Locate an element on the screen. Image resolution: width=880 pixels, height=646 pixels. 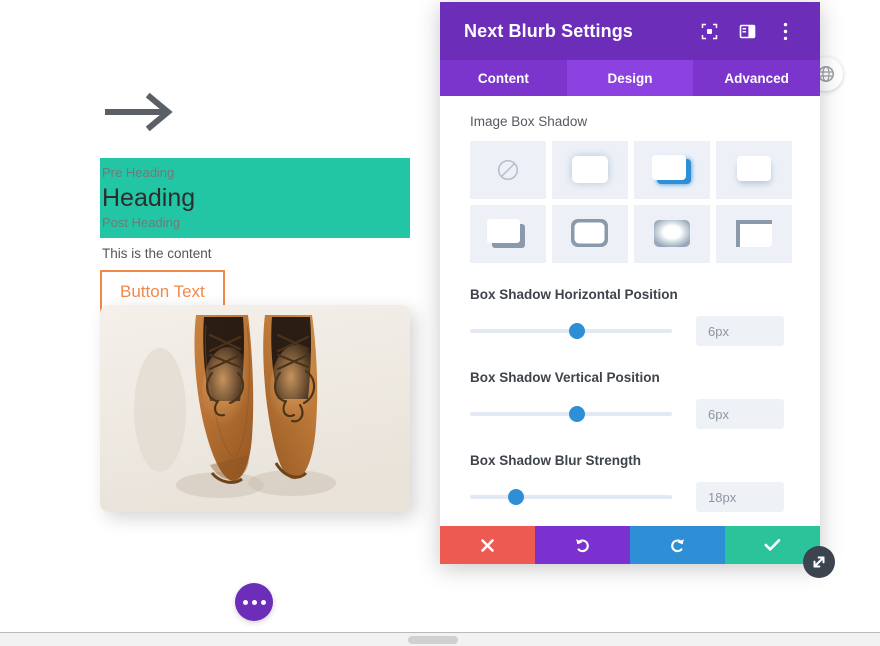
blue-offset-shadow-icon is located at coordinates (671, 169).